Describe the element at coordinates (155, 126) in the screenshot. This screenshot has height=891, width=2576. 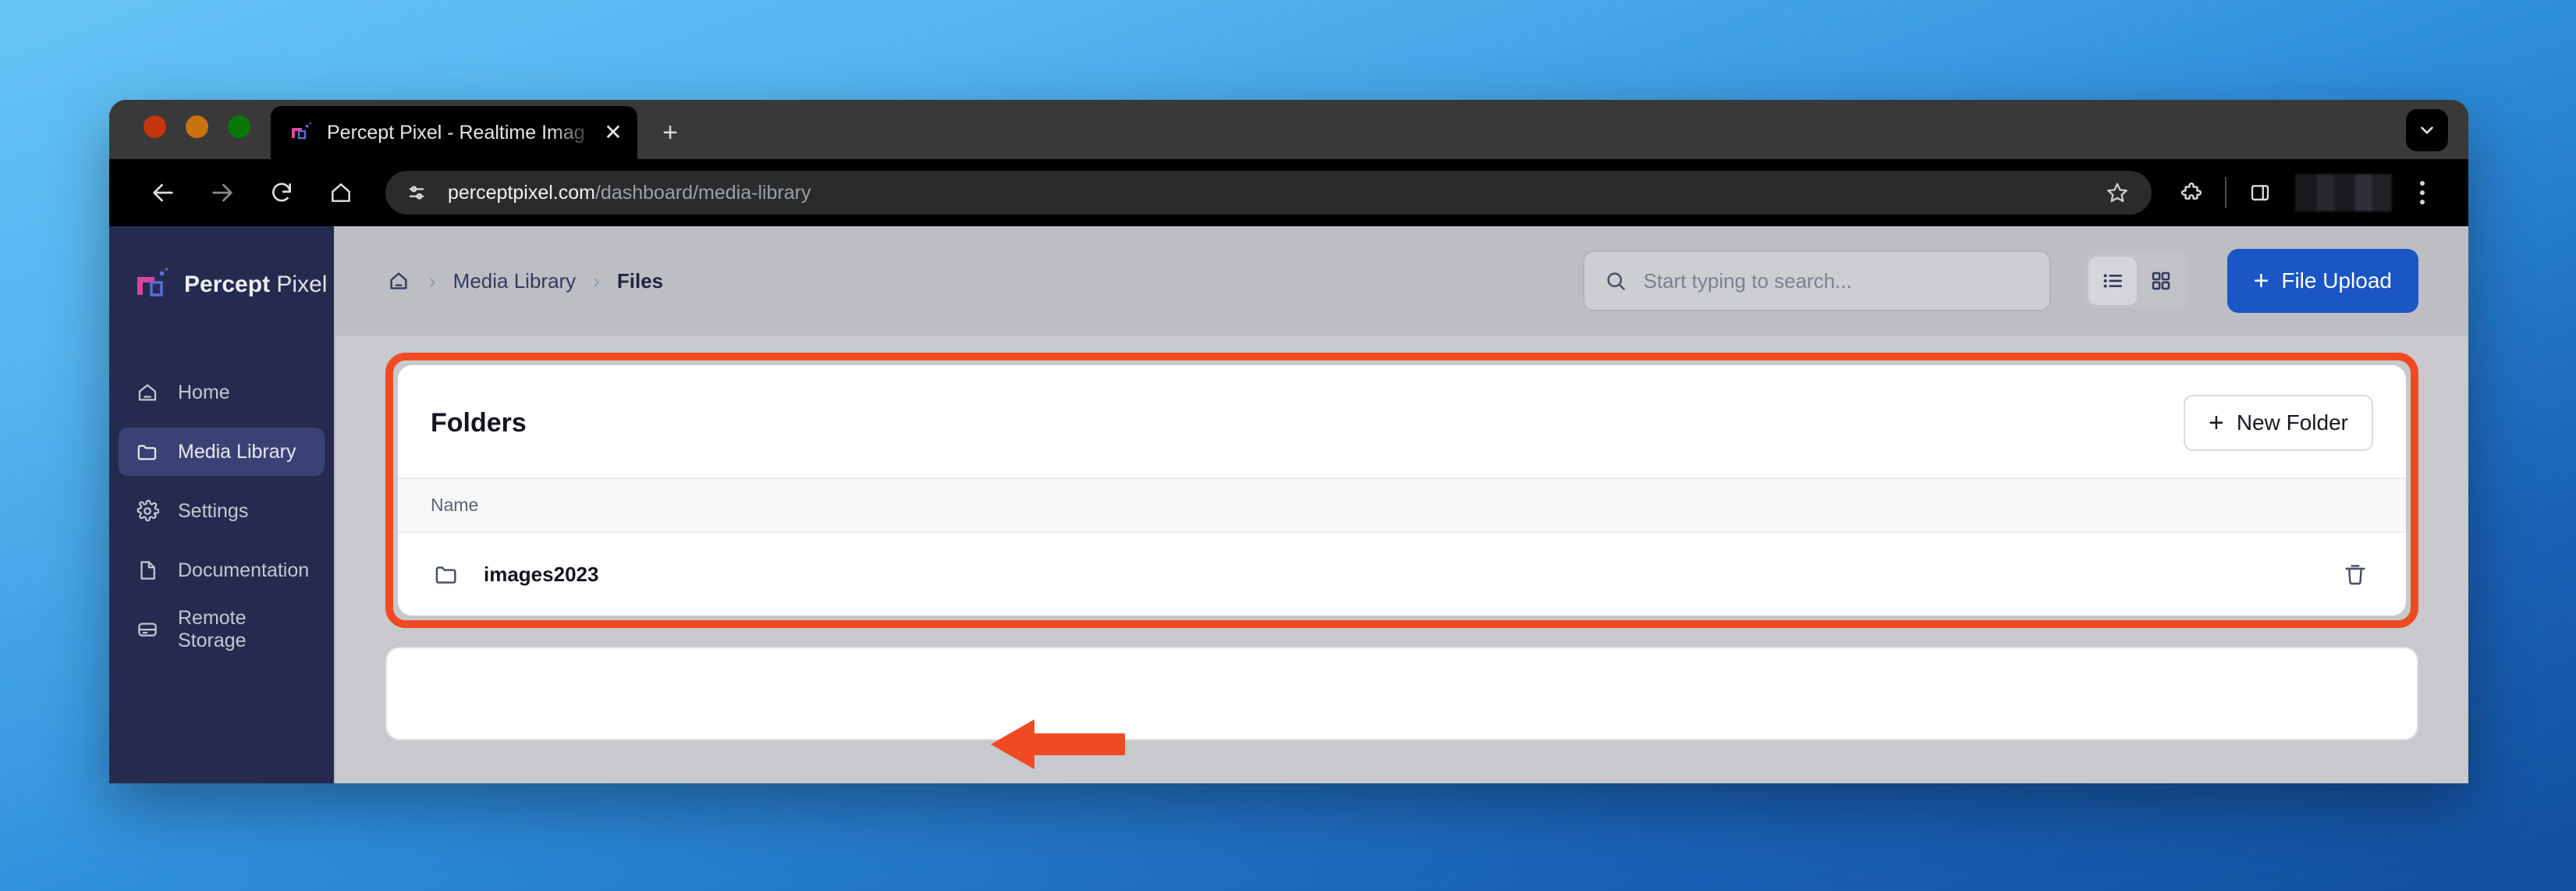
I see `close-window-button` at that location.